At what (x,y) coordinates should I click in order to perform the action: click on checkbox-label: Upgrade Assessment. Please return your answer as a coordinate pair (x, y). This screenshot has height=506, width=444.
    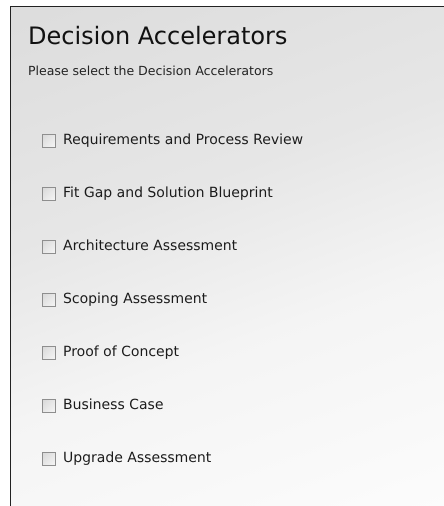
    Looking at the image, I should click on (137, 458).